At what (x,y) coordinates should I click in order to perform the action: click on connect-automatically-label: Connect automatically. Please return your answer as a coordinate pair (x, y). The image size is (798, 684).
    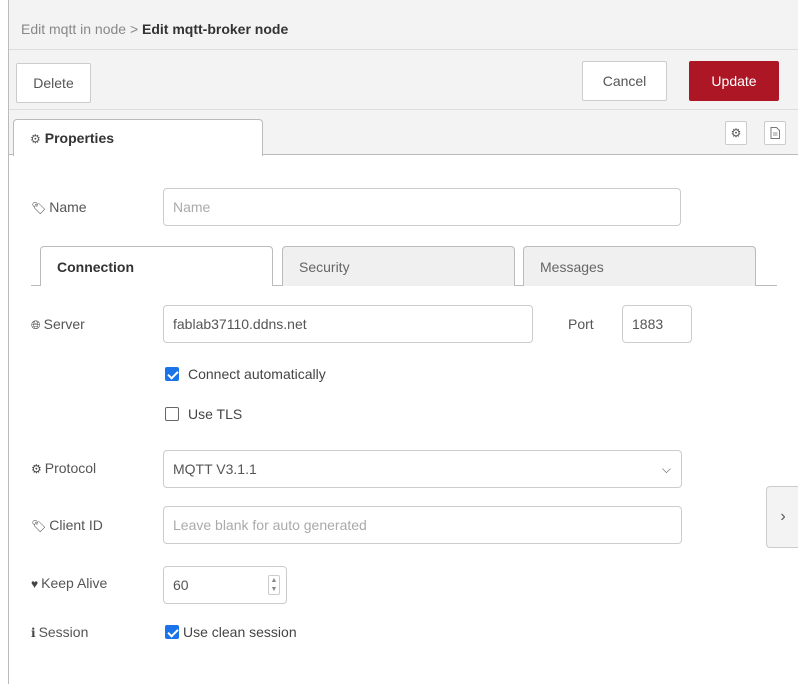
    Looking at the image, I should click on (257, 374).